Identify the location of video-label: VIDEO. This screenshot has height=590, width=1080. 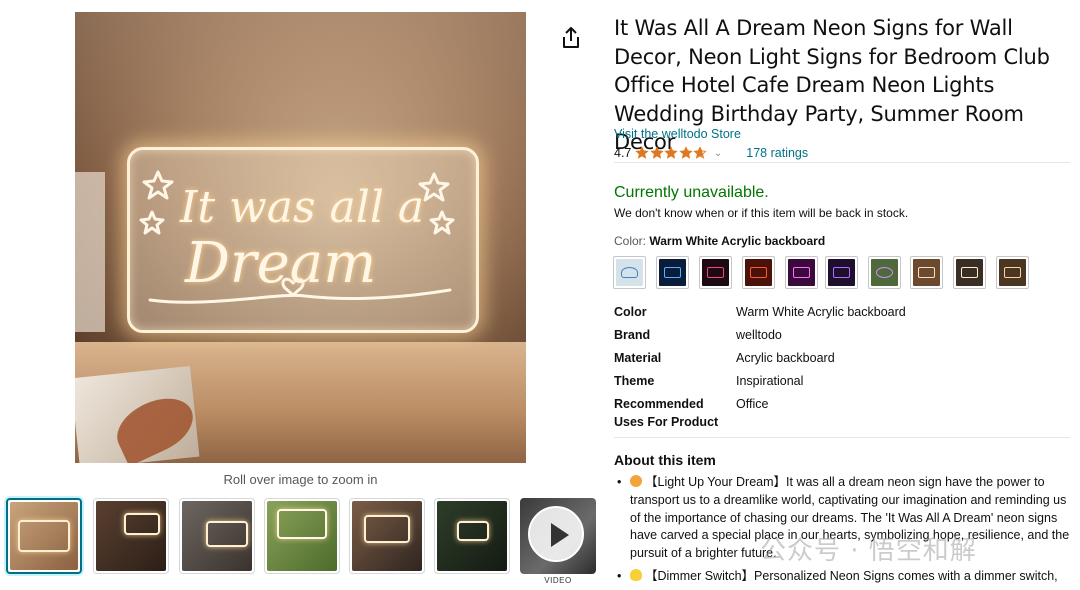
(558, 580).